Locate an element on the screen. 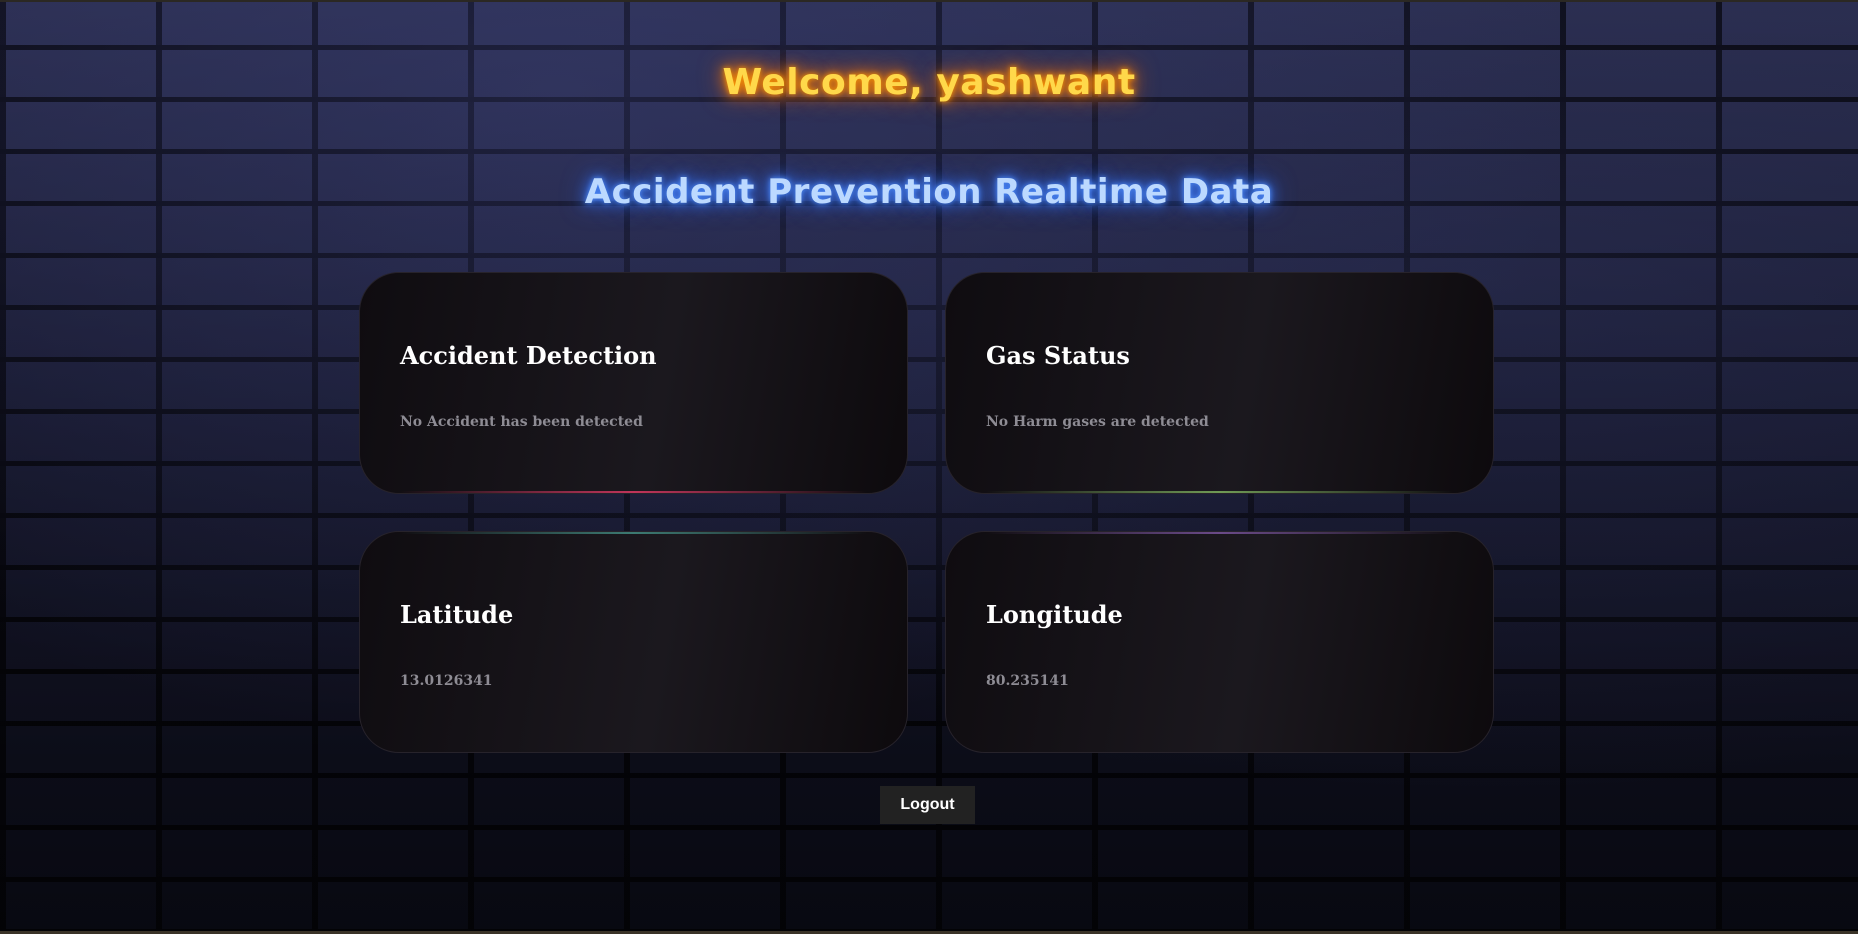 The image size is (1858, 934). longitude-value: 80.235141 is located at coordinates (1027, 681).